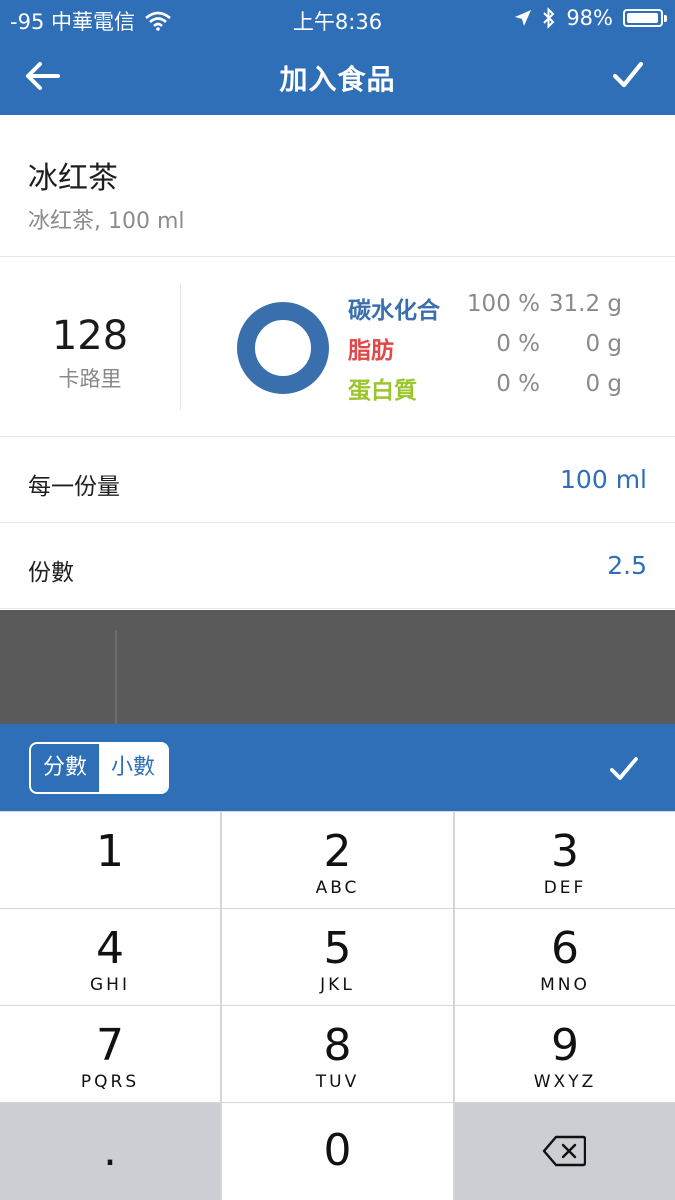  I want to click on top-bar: -95 中華電信 上午8:36 98% 加入食品, so click(337, 57).